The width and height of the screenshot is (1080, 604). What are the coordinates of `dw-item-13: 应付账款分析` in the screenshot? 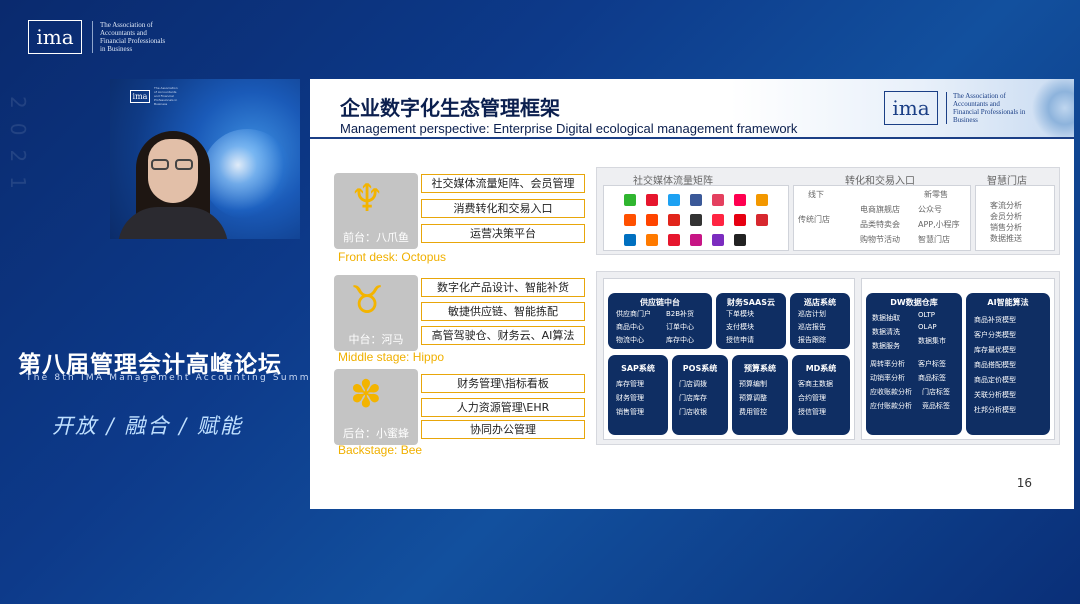 It's located at (891, 406).